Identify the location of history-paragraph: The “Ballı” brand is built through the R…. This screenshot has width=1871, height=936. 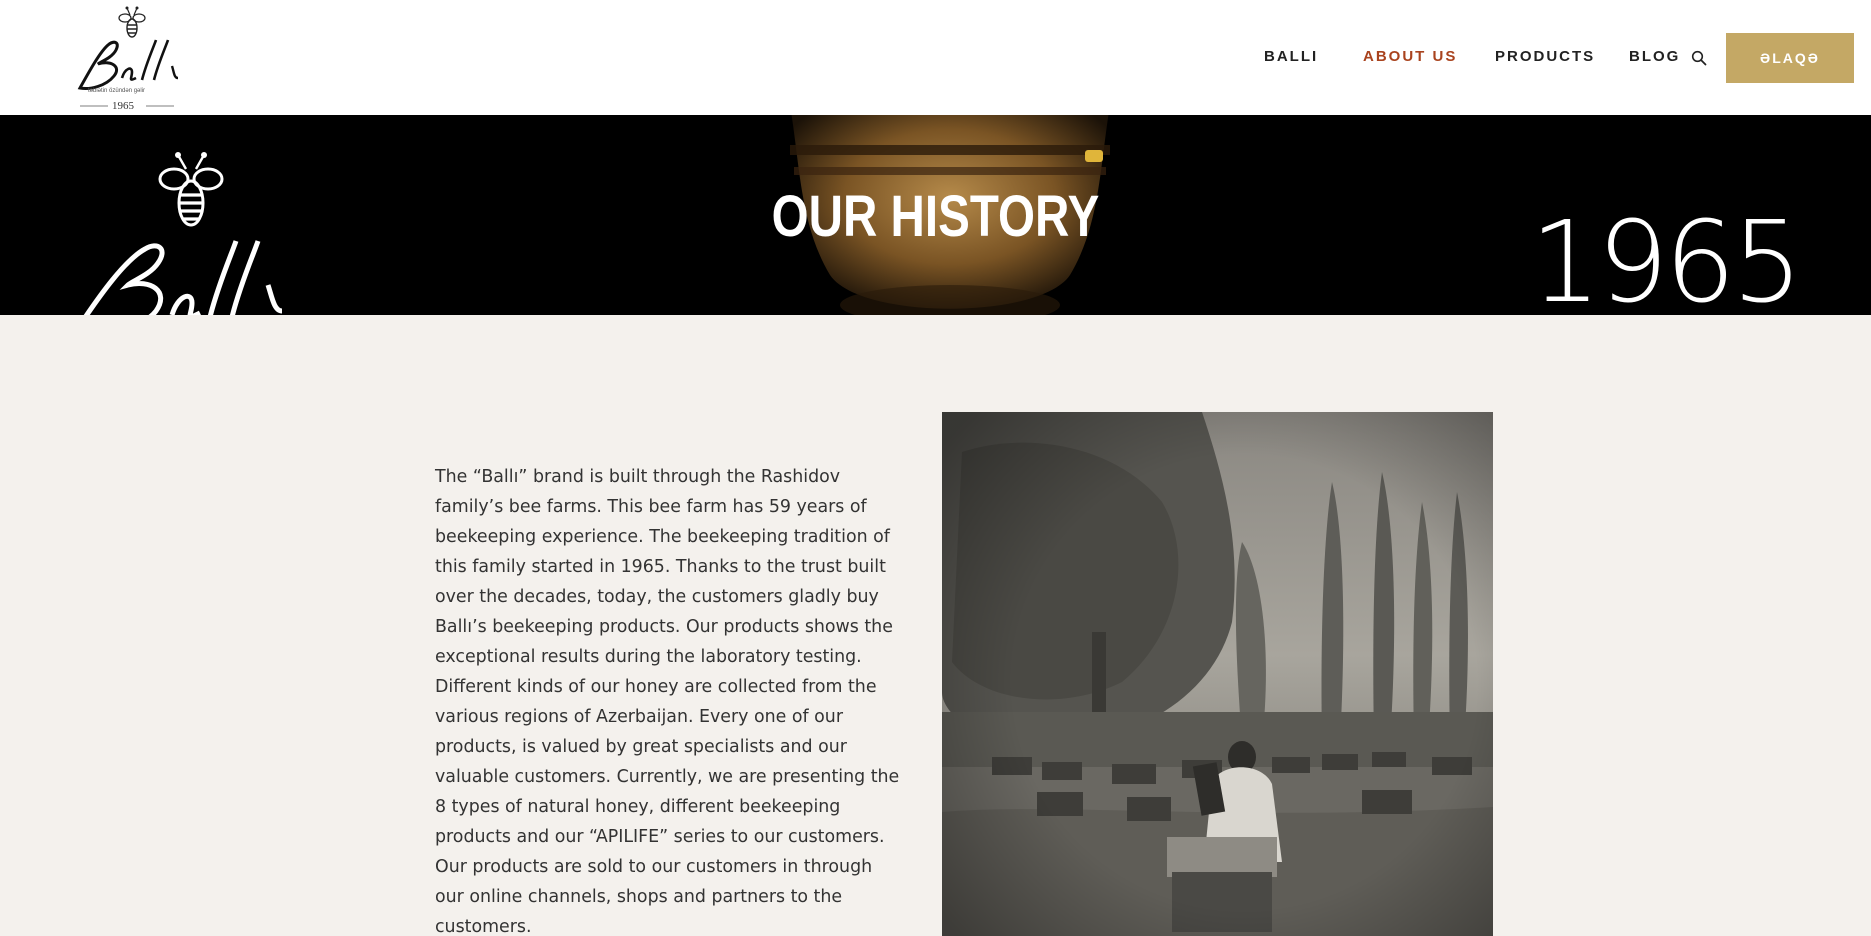
(667, 701).